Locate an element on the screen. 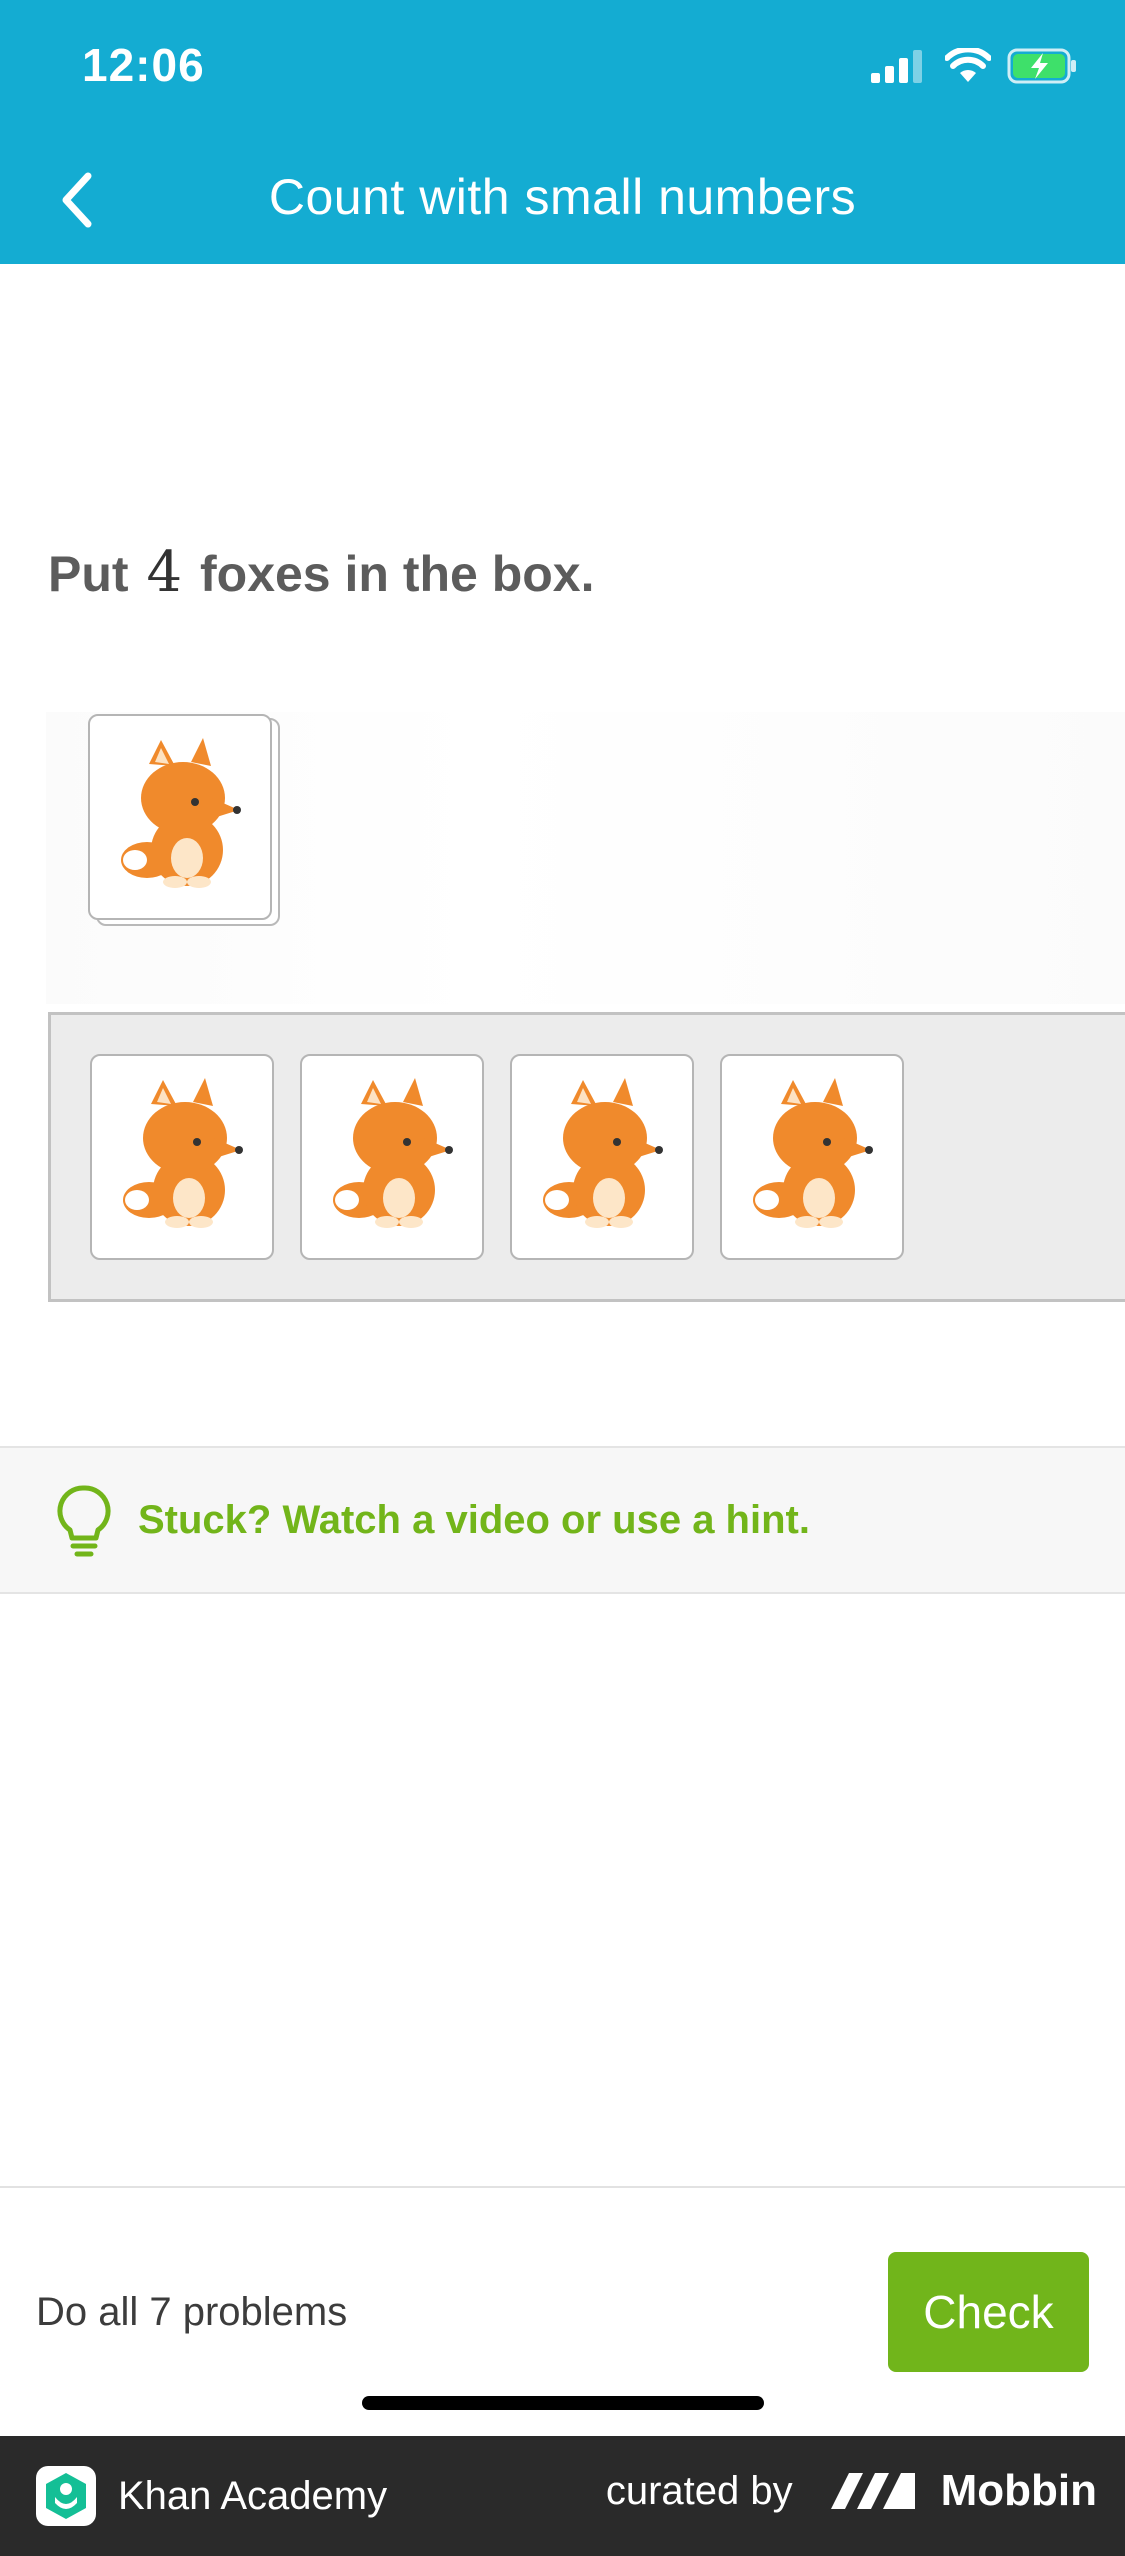  khan-academy-logo-icon is located at coordinates (66, 2496).